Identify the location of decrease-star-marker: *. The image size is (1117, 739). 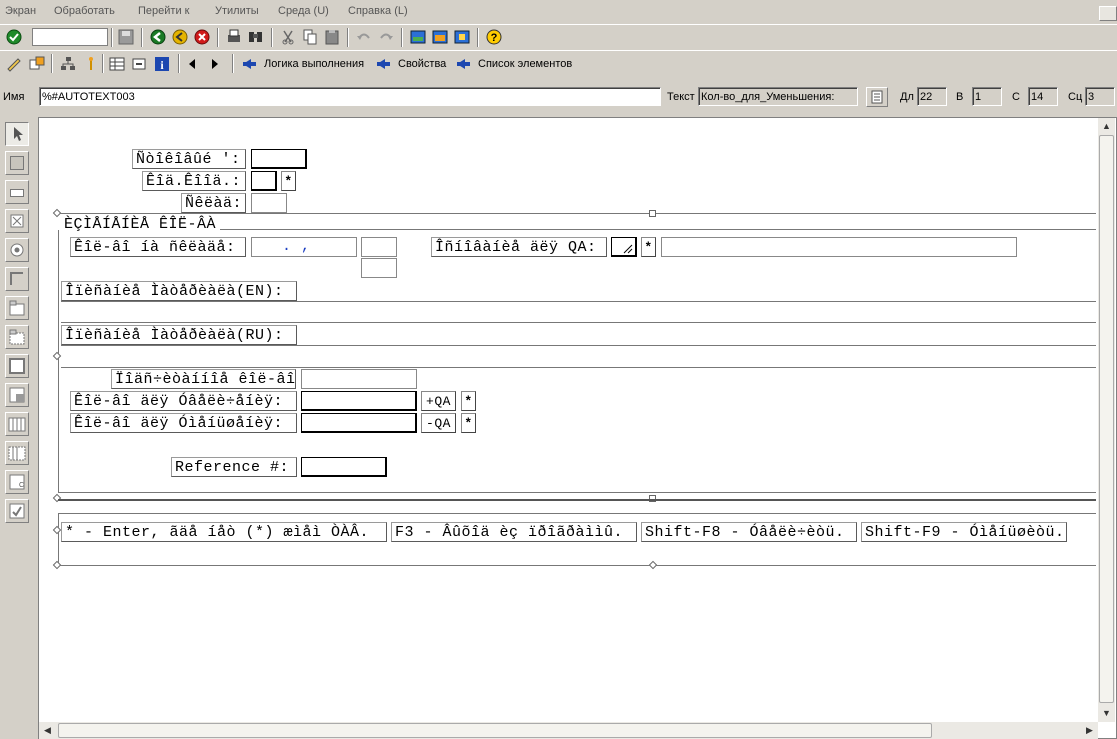
(468, 423).